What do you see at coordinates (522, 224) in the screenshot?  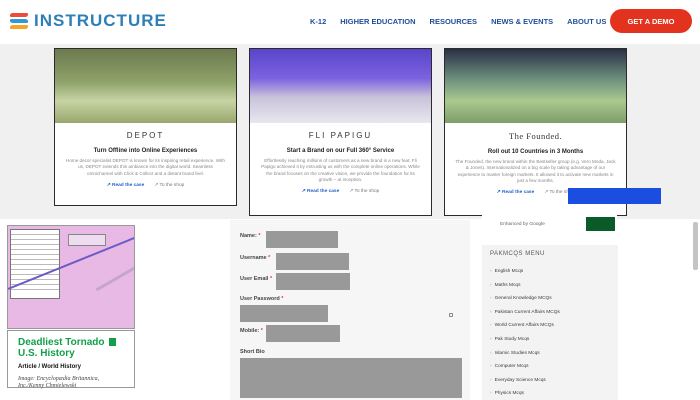 I see `enhanced-by-google-label: Enhanced by Google` at bounding box center [522, 224].